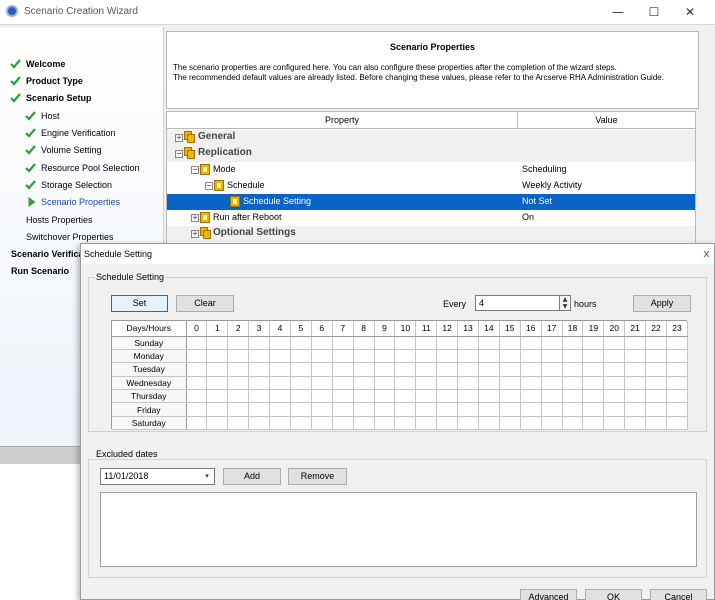 This screenshot has height=600, width=715. What do you see at coordinates (431, 186) in the screenshot?
I see `grid-row-schedule: − Schedule Weekly Activity` at bounding box center [431, 186].